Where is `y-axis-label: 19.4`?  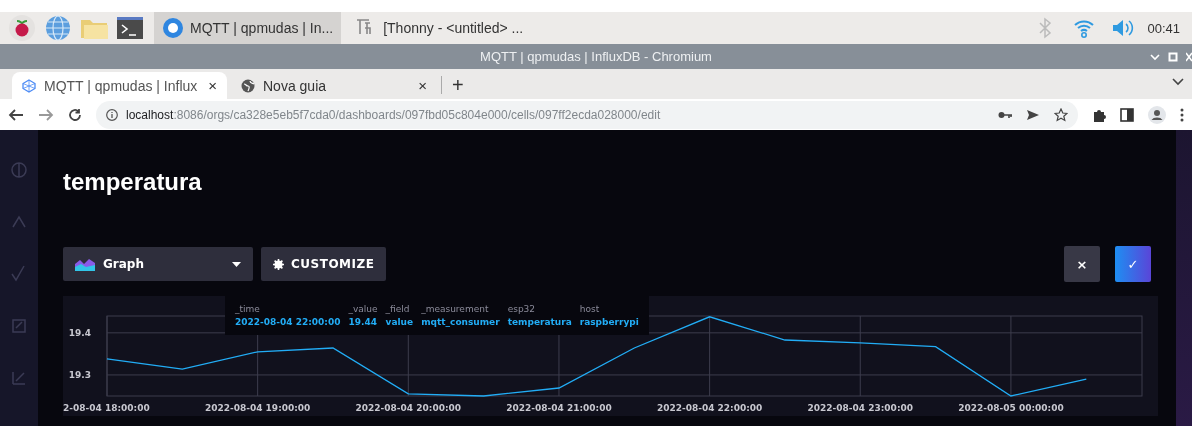 y-axis-label: 19.4 is located at coordinates (79, 332).